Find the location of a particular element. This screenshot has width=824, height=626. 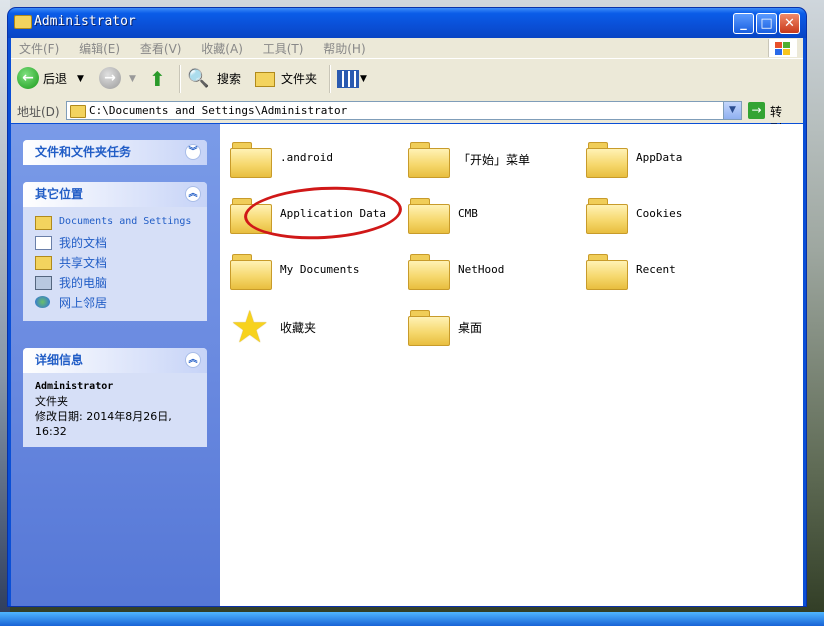

address-label: 地址(D) is located at coordinates (38, 112).